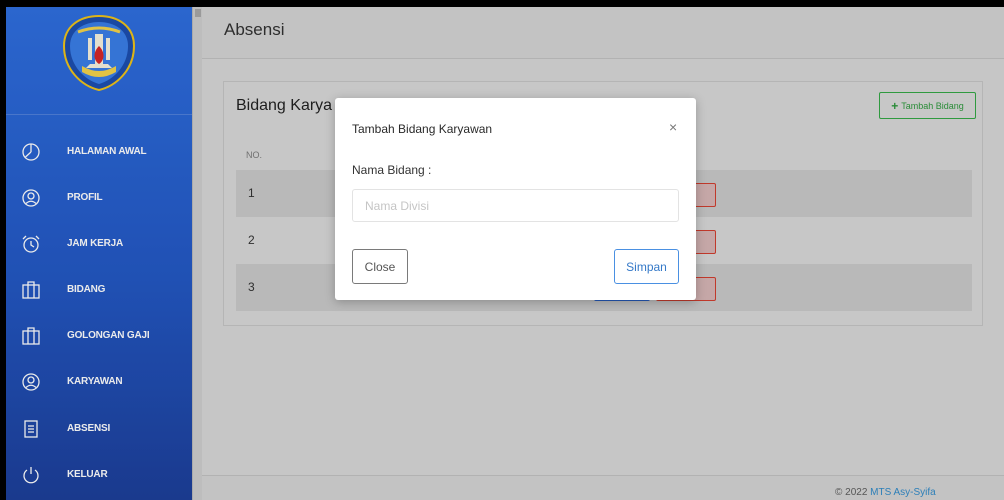 Image resolution: width=1004 pixels, height=500 pixels. I want to click on column-header-no: NO., so click(254, 155).